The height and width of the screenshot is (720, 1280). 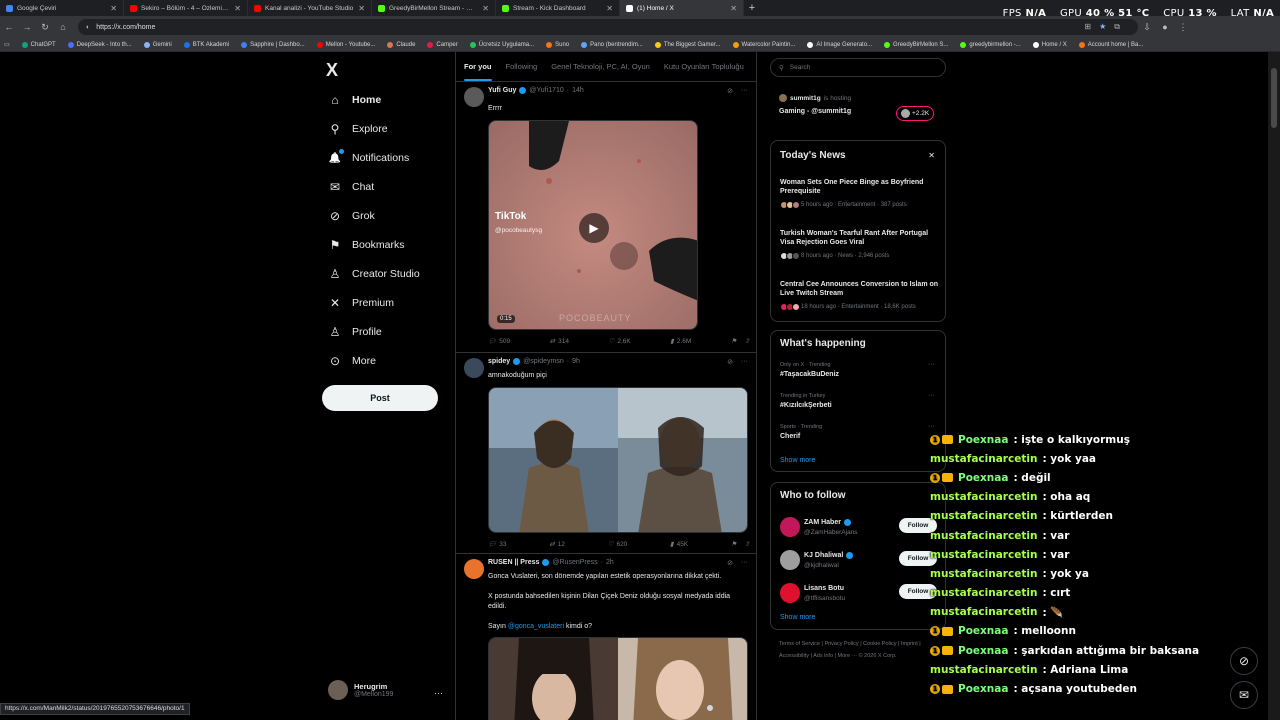 What do you see at coordinates (679, 544) in the screenshot?
I see `views-button: ▮ 45K` at bounding box center [679, 544].